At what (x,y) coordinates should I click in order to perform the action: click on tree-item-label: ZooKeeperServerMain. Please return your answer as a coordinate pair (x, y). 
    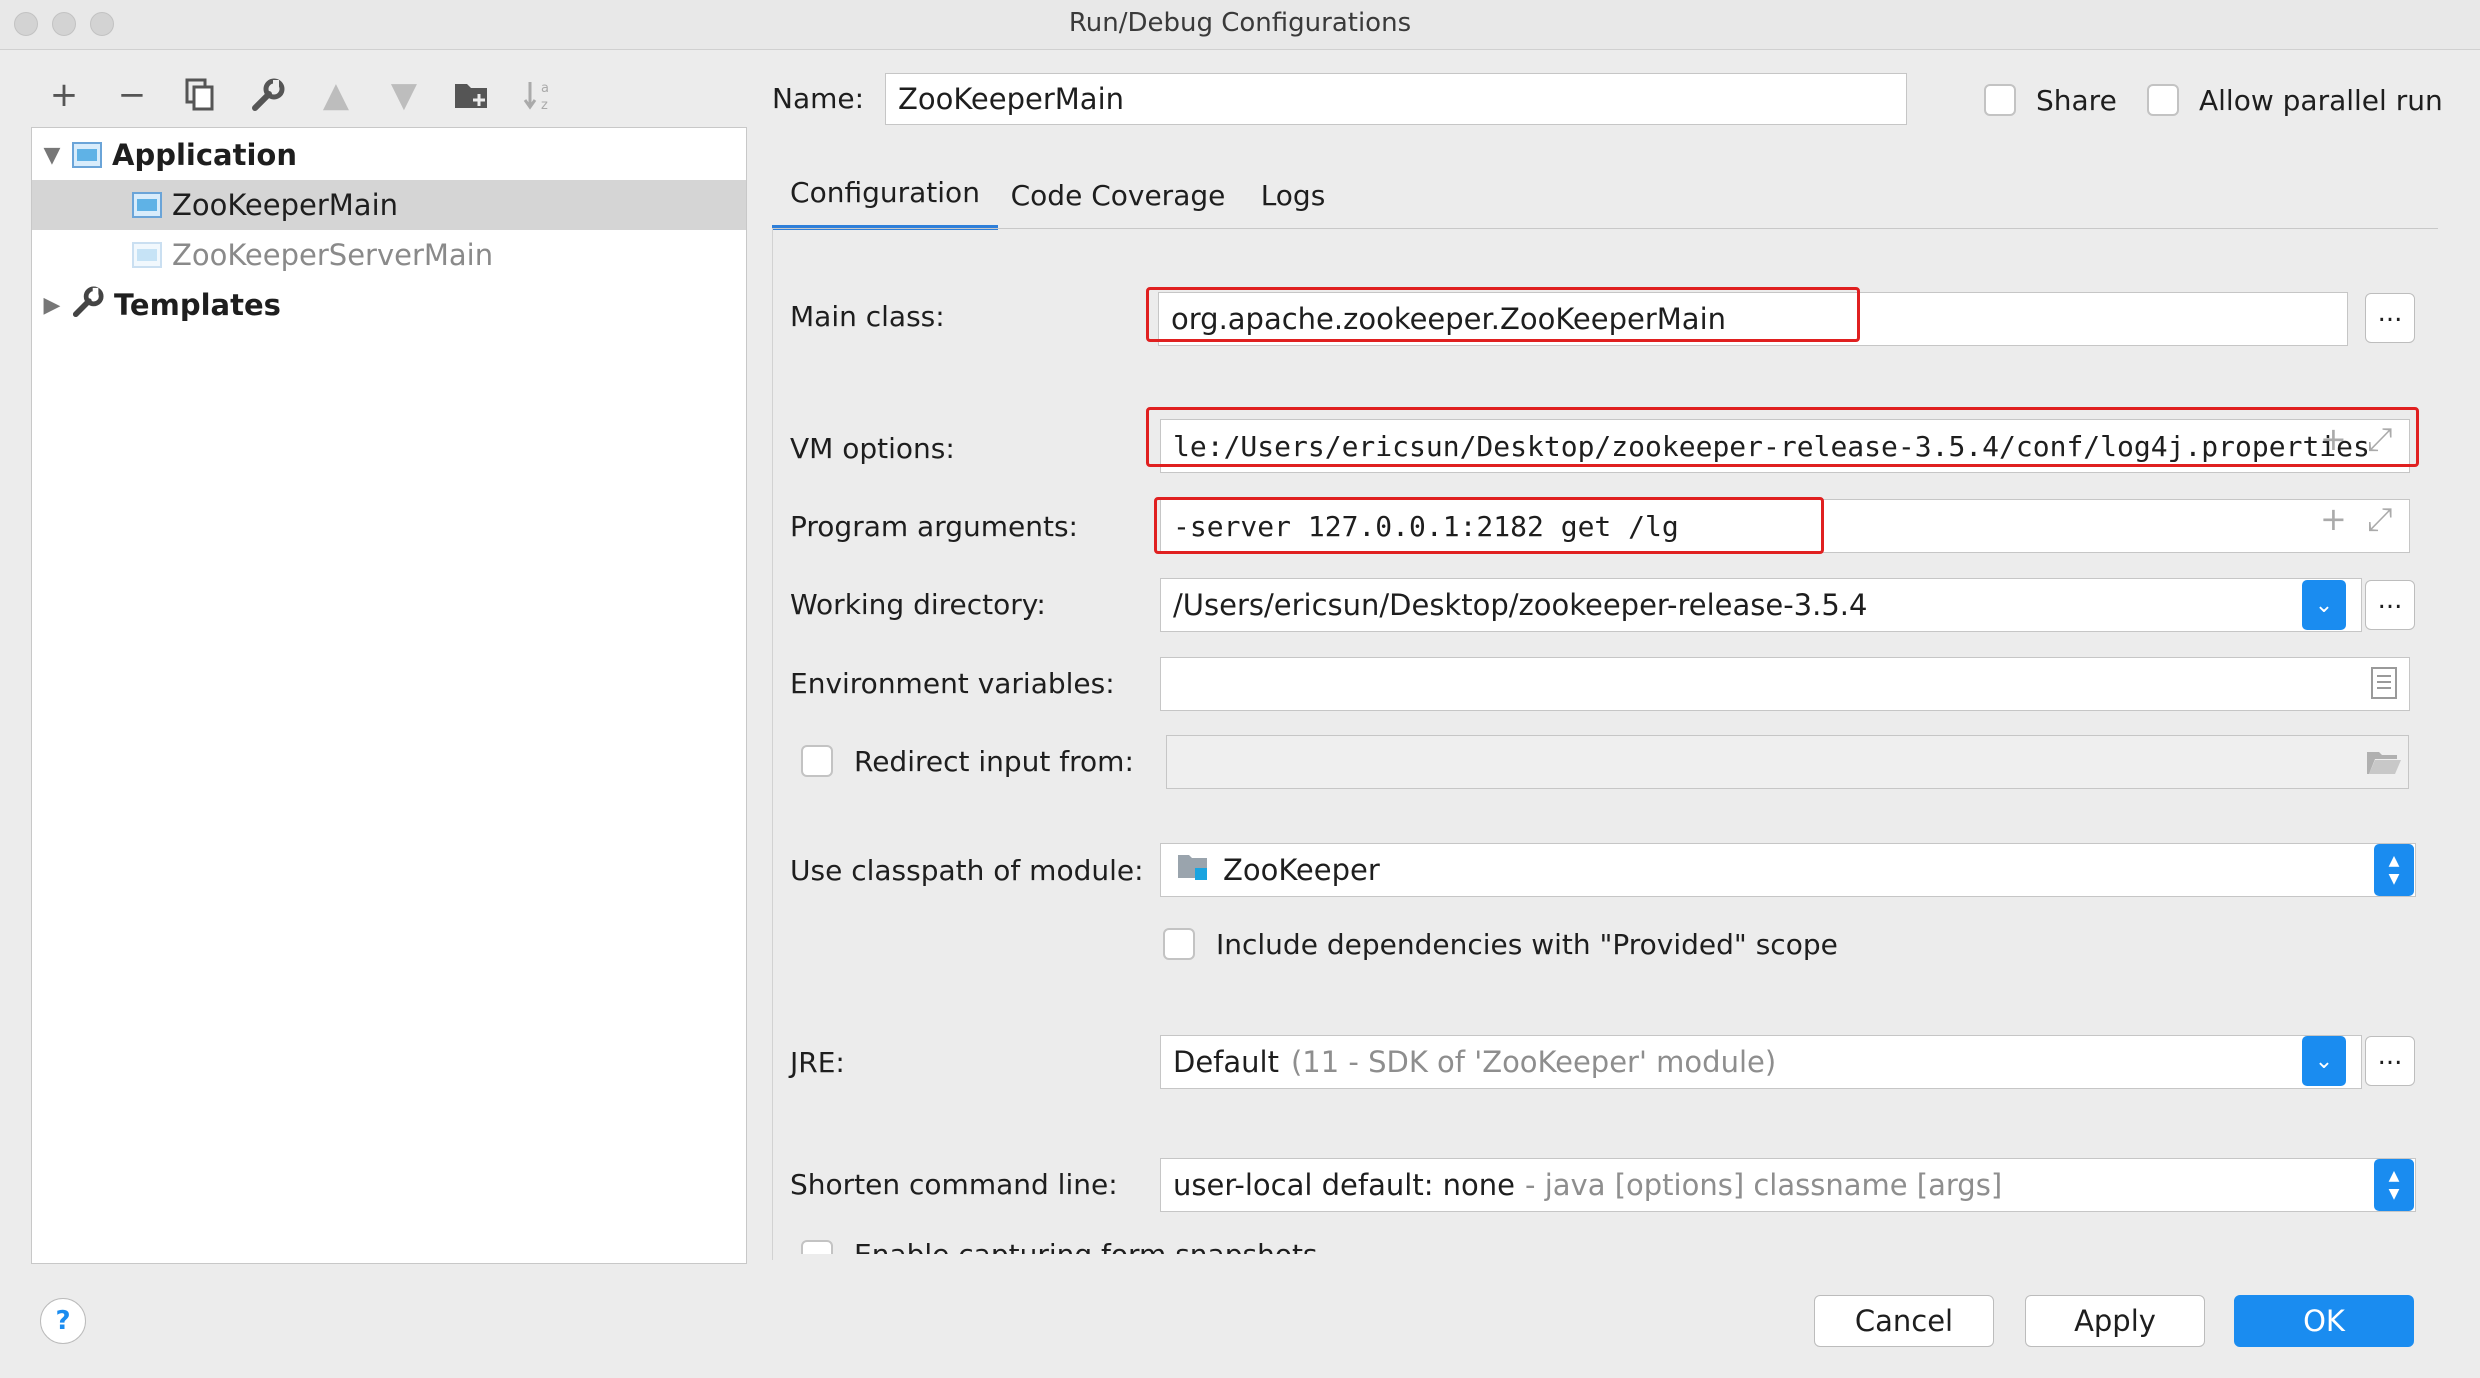
    Looking at the image, I should click on (333, 255).